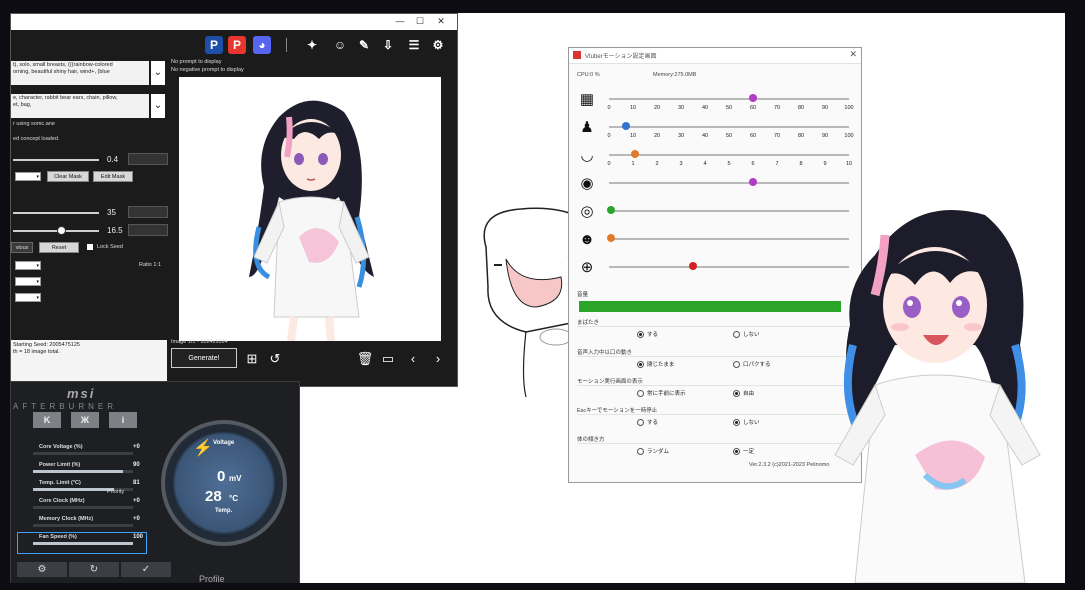 Image resolution: width=1085 pixels, height=590 pixels. What do you see at coordinates (85, 420) in the screenshot?
I see `tab-scan-icon: Ж` at bounding box center [85, 420].